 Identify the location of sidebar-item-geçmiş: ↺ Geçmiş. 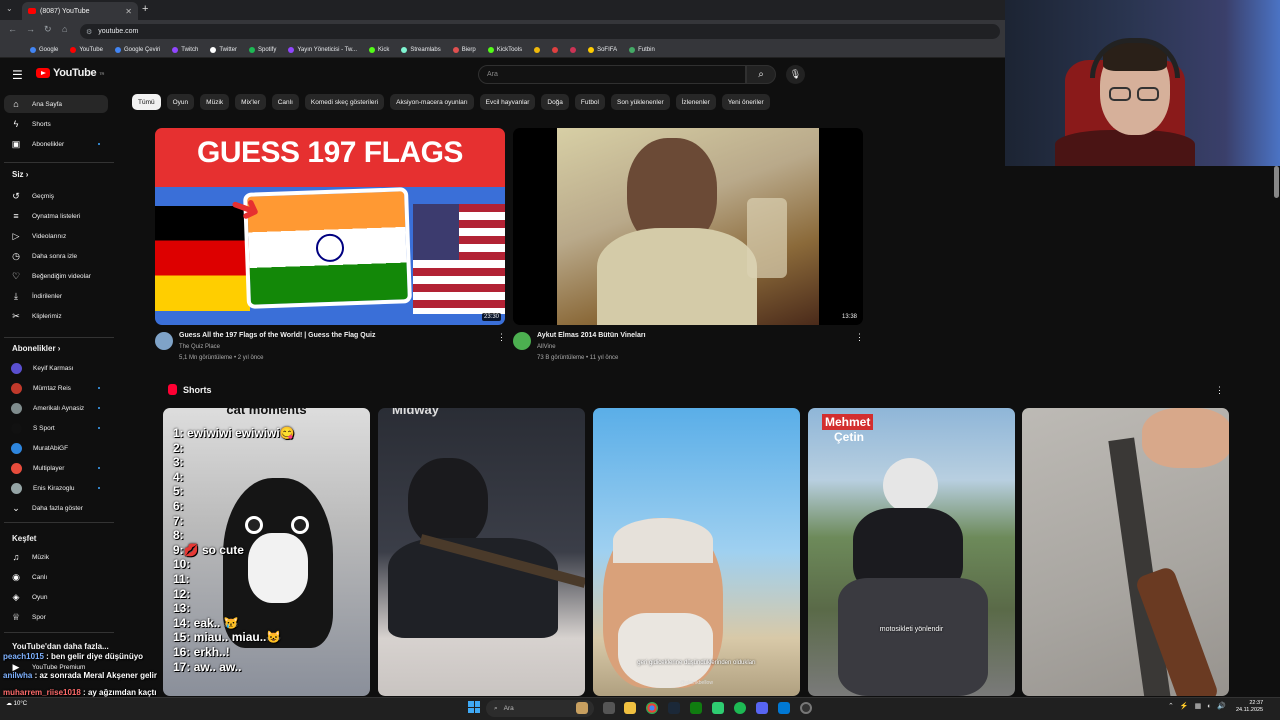
(56, 196).